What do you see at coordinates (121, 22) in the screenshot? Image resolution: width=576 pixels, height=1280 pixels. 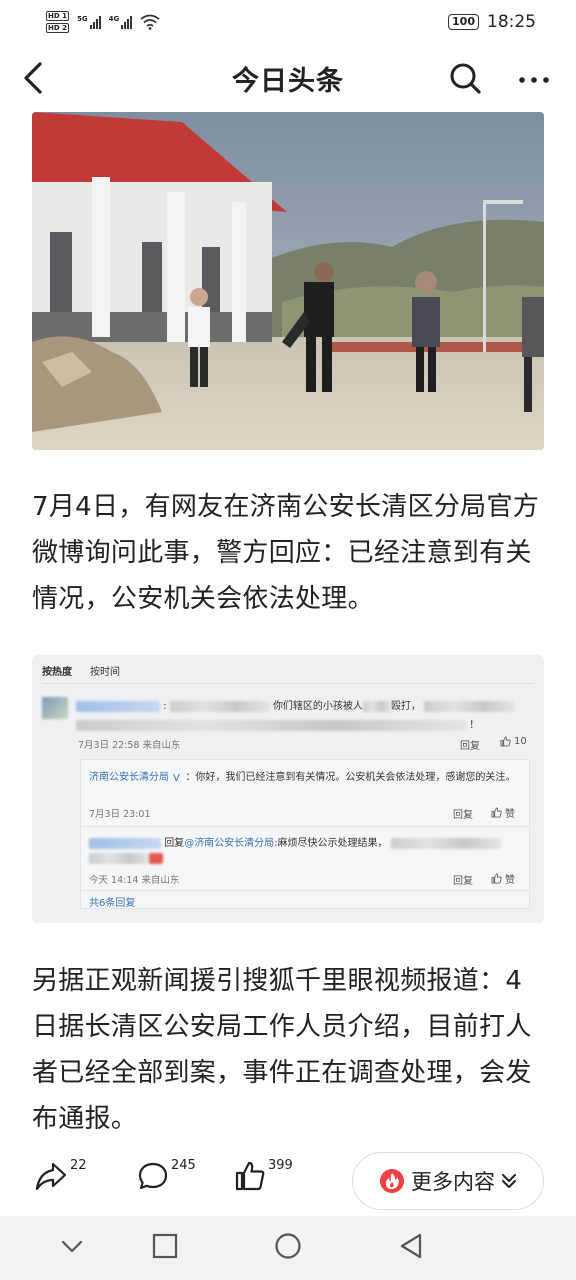 I see `signal-4g-icon: 4G` at bounding box center [121, 22].